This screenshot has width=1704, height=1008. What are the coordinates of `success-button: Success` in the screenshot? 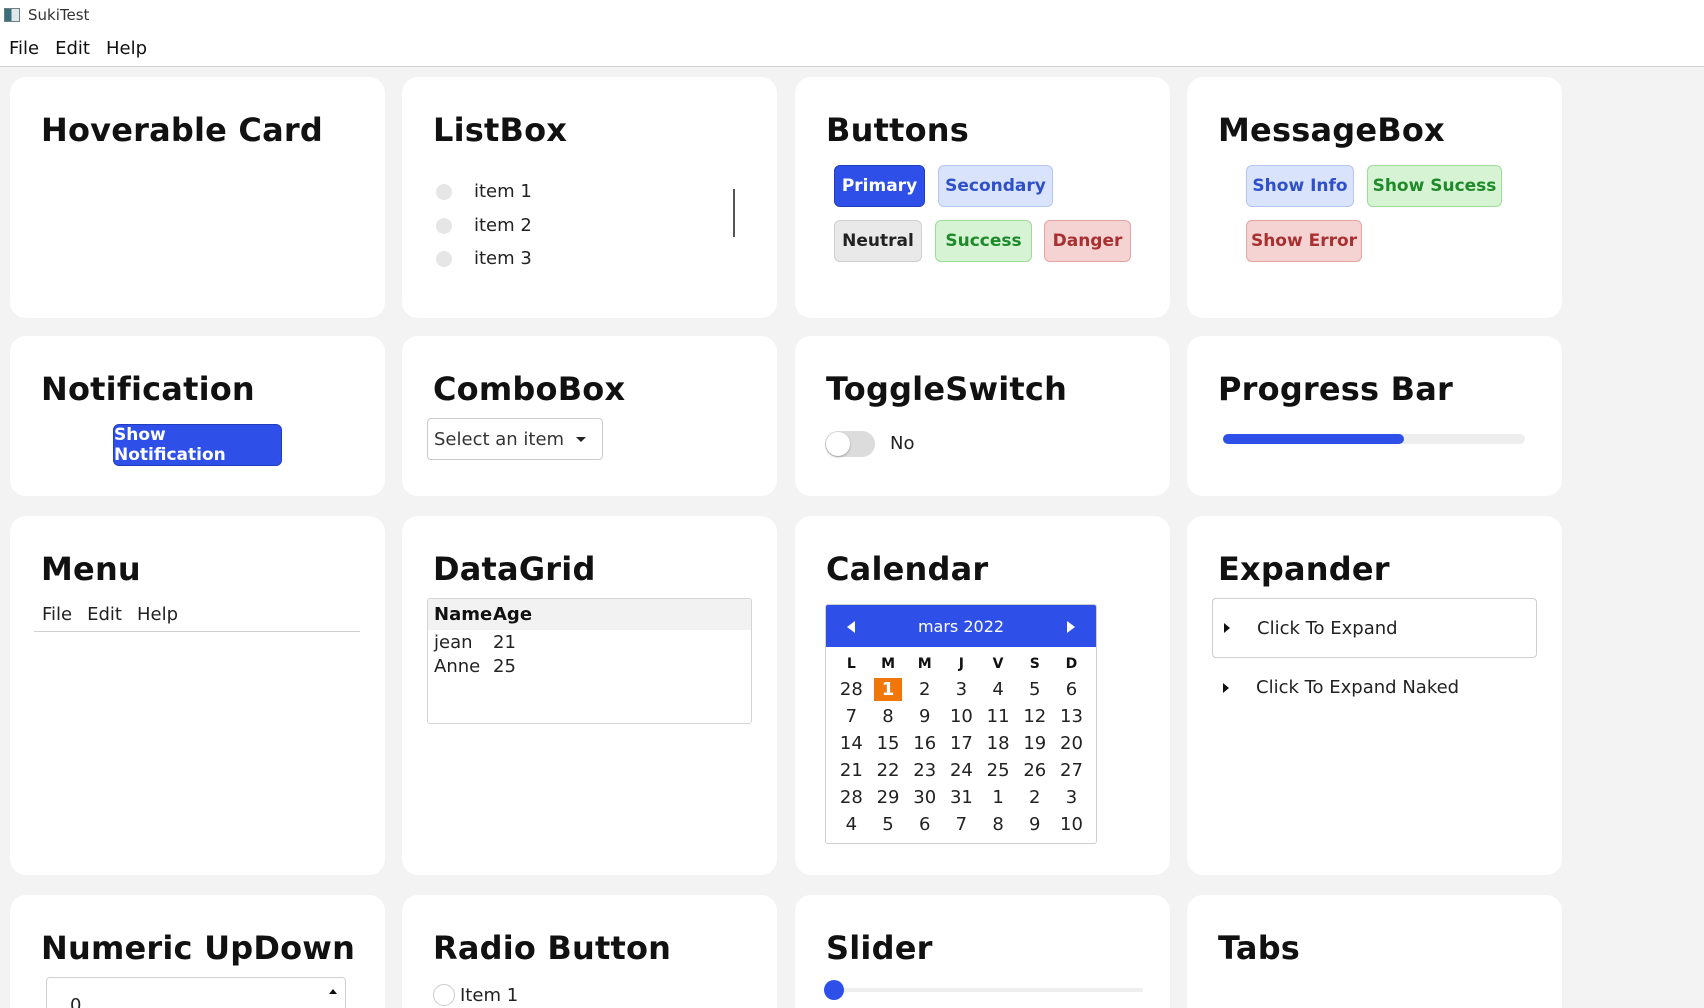 It's located at (983, 241).